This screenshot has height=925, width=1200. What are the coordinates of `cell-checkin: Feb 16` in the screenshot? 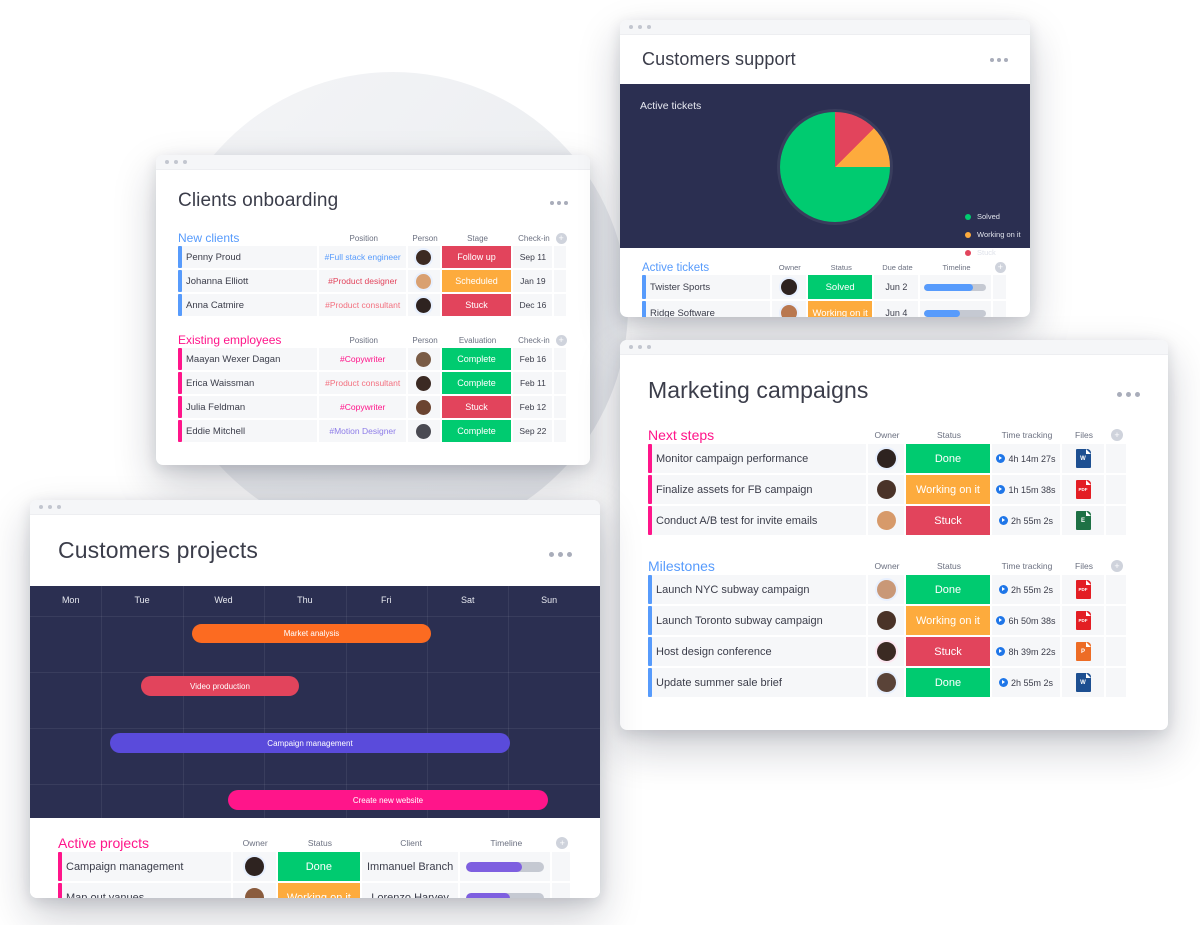 It's located at (534, 359).